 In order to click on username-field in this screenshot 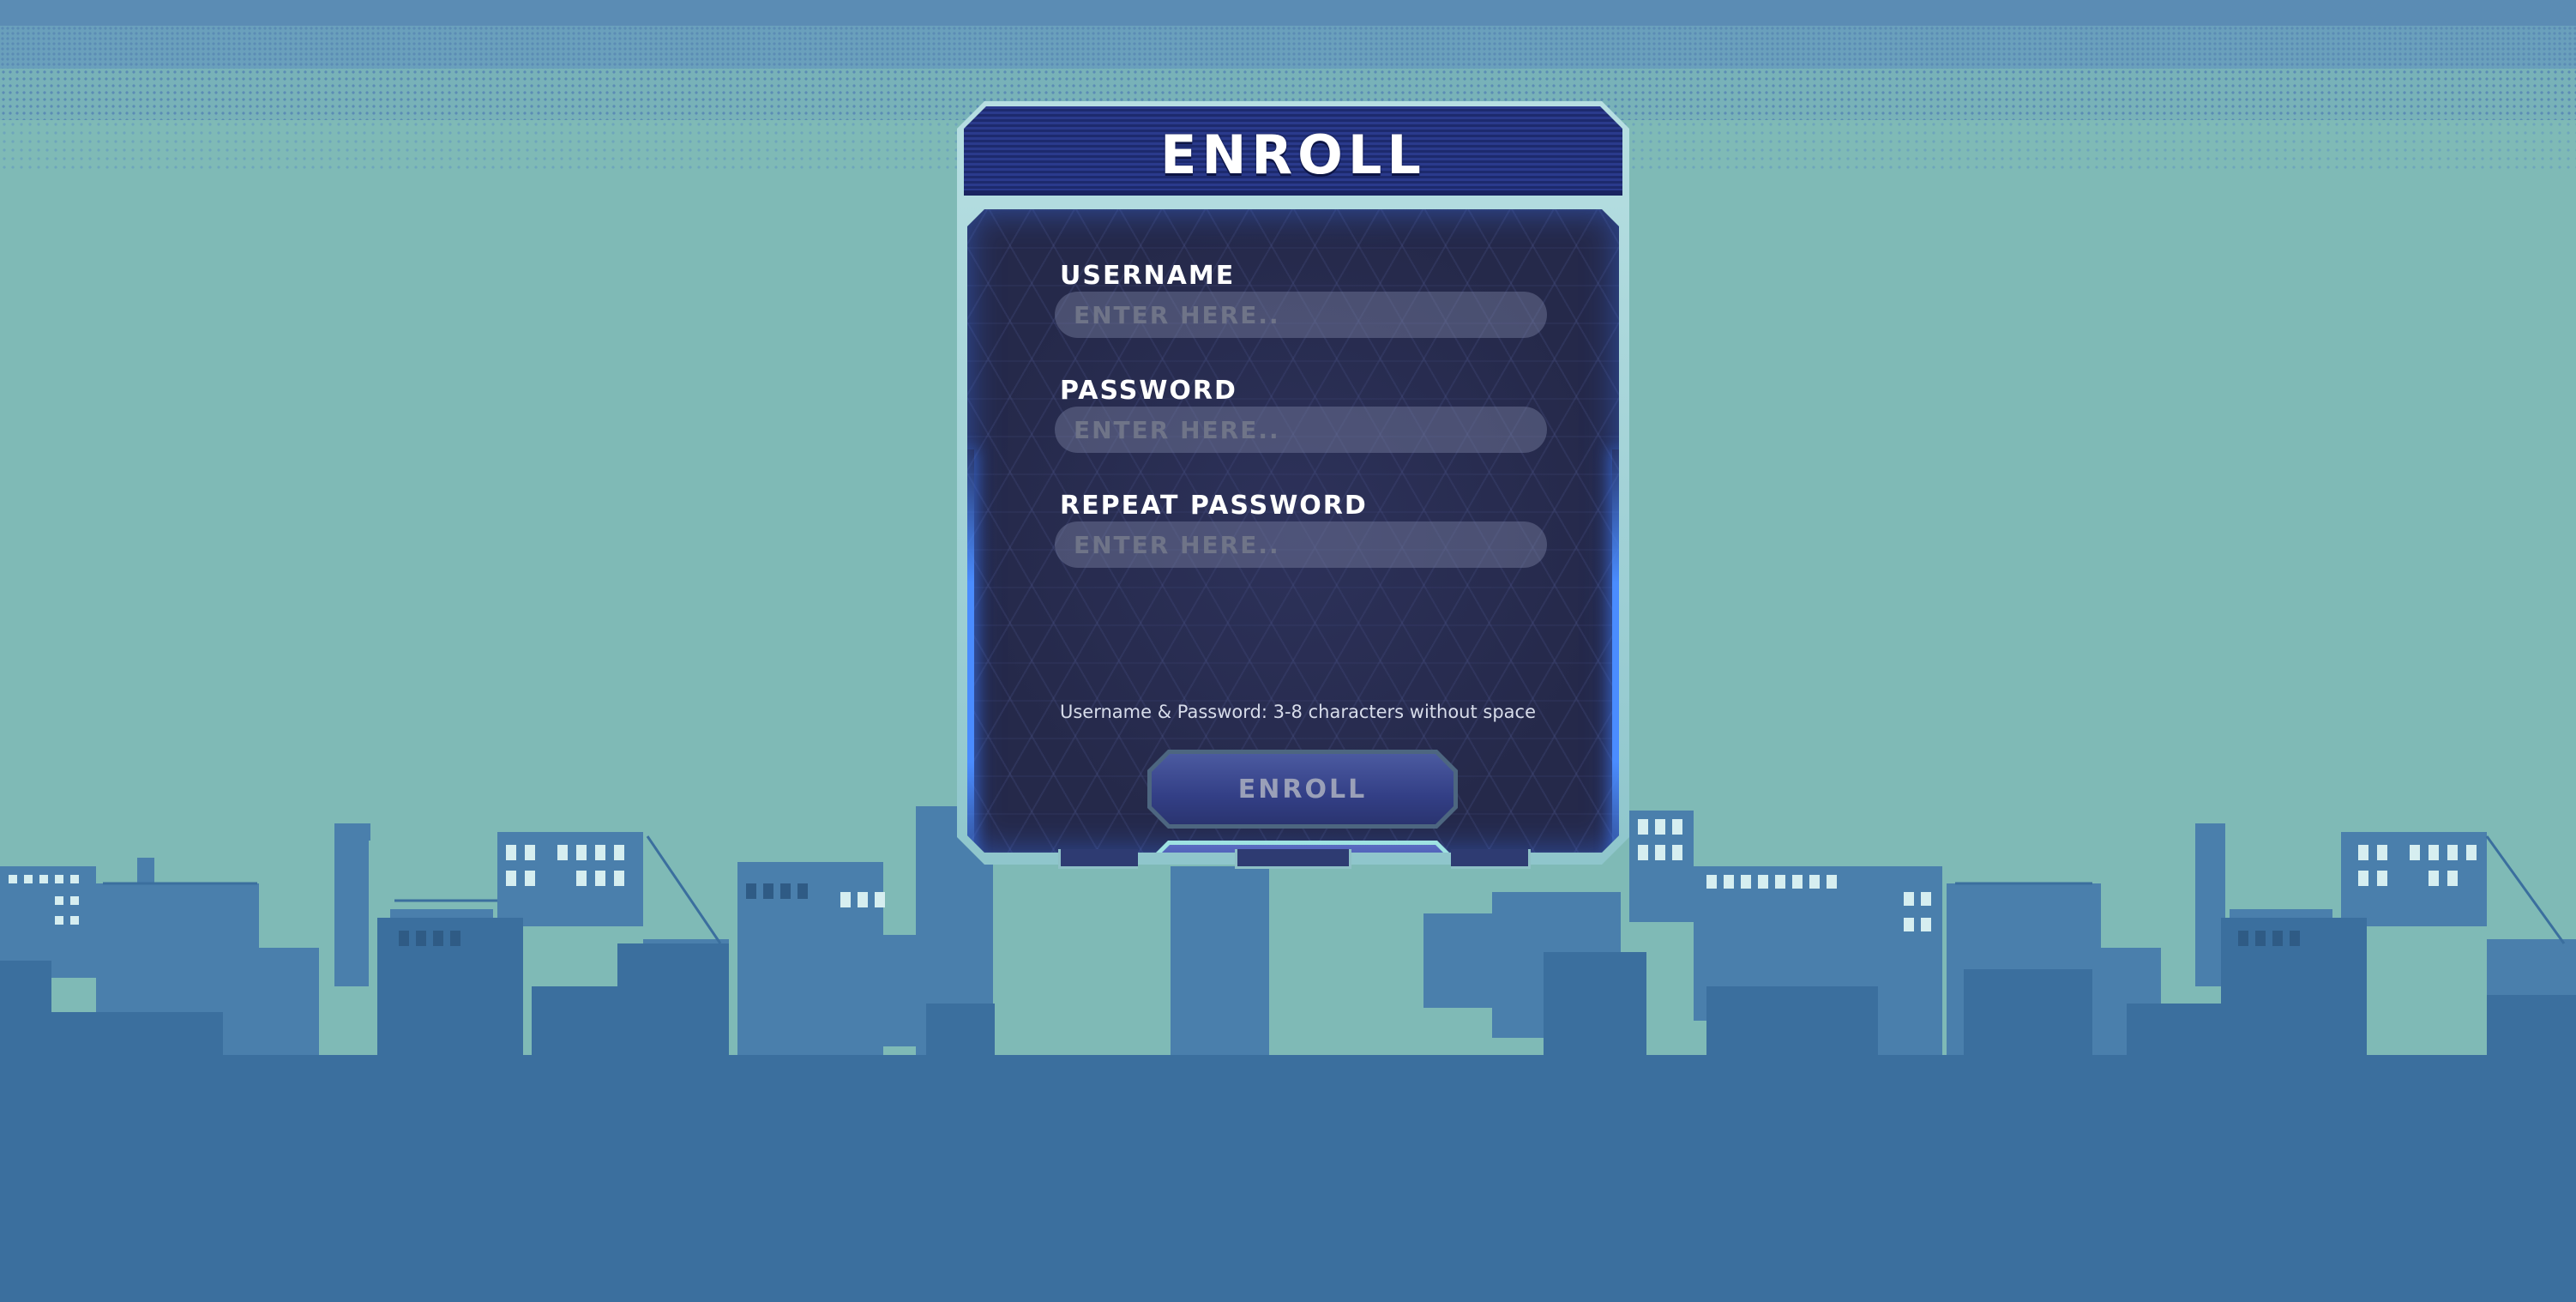, I will do `click(1301, 315)`.